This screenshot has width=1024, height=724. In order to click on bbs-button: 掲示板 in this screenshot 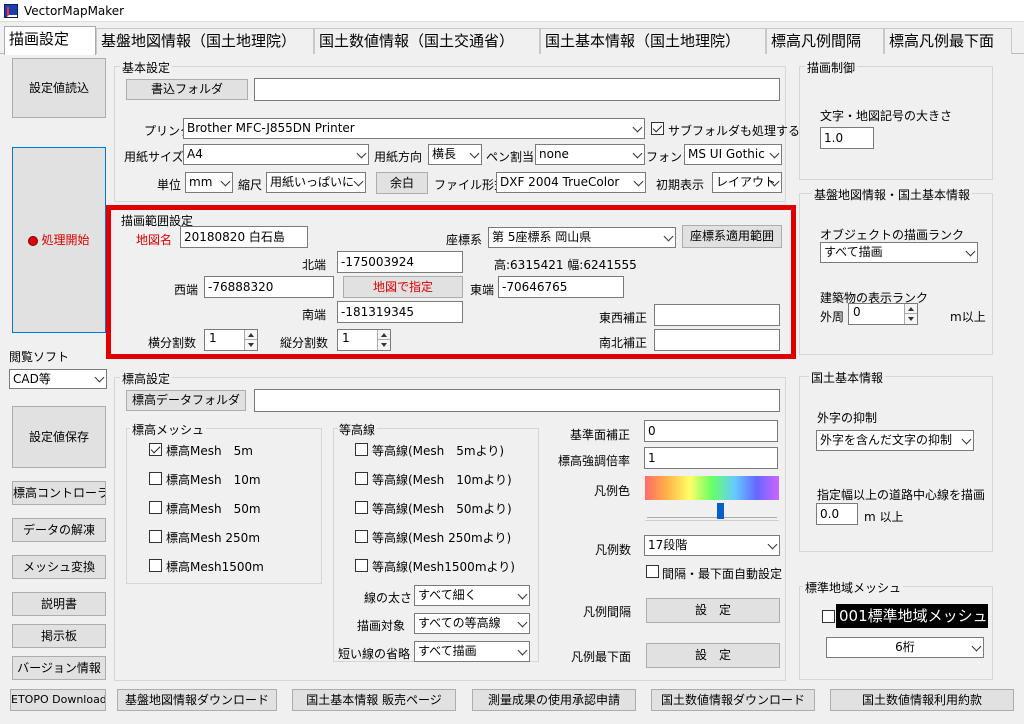, I will do `click(59, 636)`.